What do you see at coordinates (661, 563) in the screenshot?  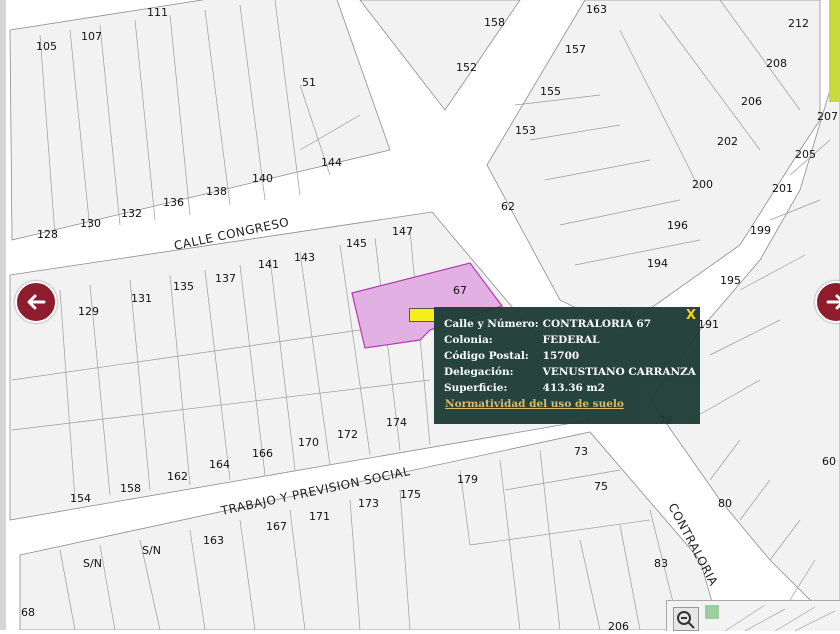 I see `lot-number: 83` at bounding box center [661, 563].